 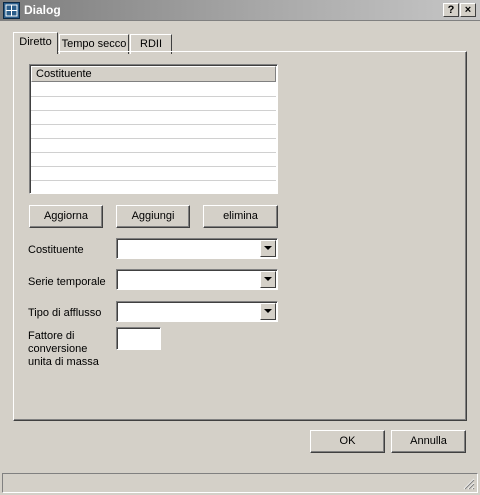 What do you see at coordinates (56, 250) in the screenshot?
I see `costituente-label: Costituente` at bounding box center [56, 250].